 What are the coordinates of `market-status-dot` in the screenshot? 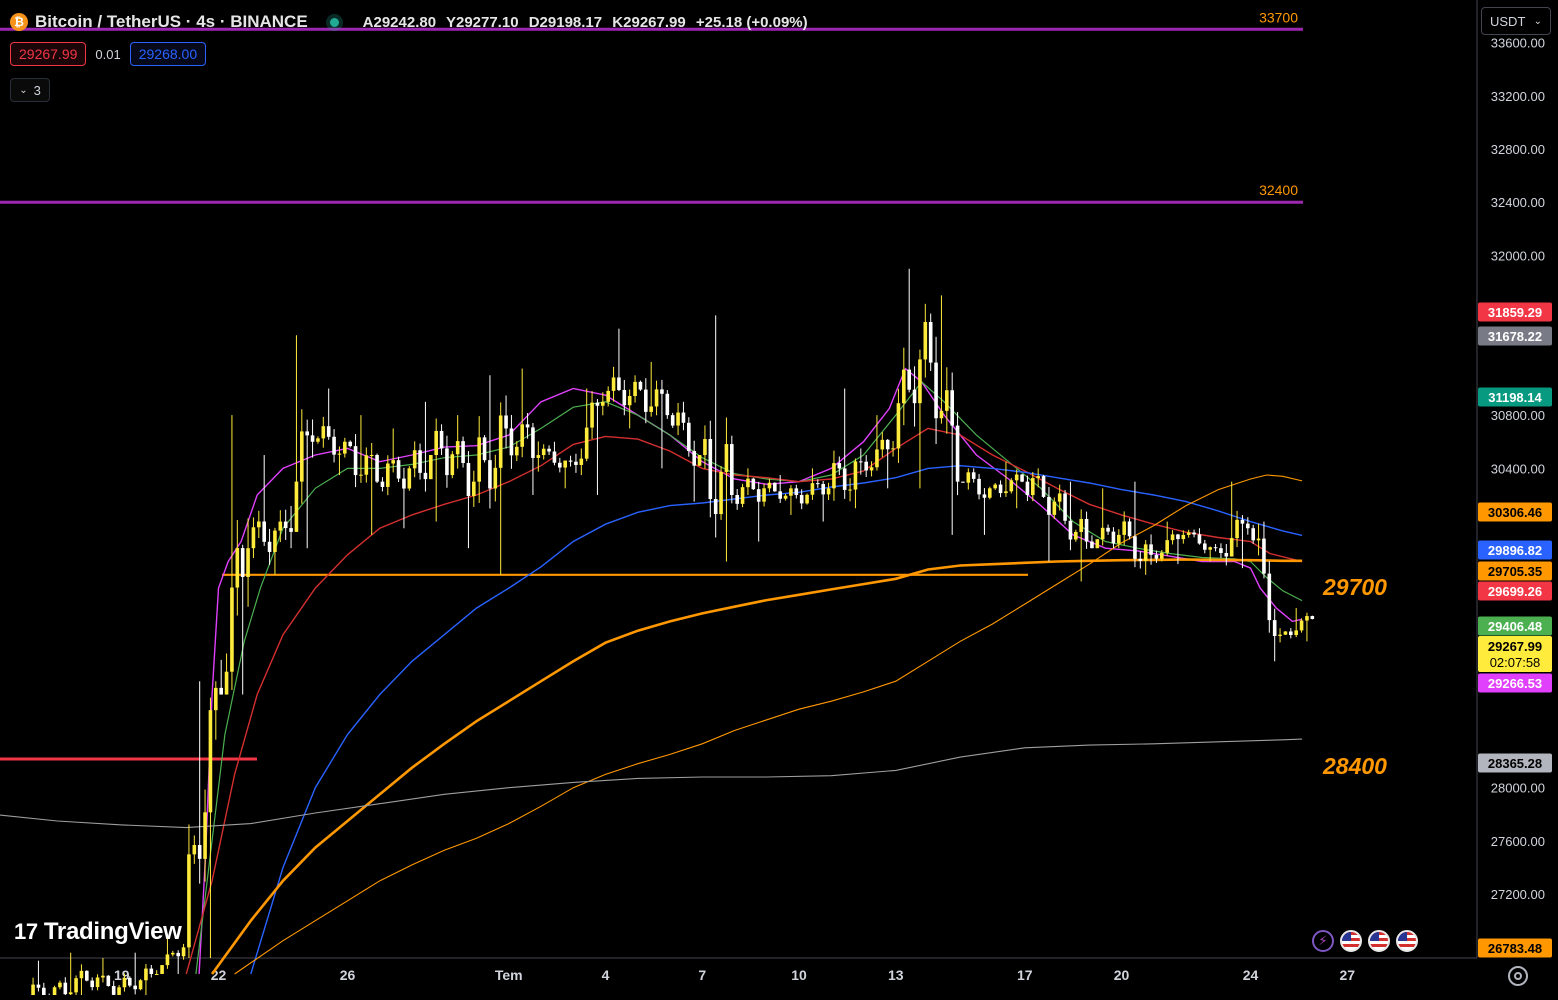 It's located at (334, 22).